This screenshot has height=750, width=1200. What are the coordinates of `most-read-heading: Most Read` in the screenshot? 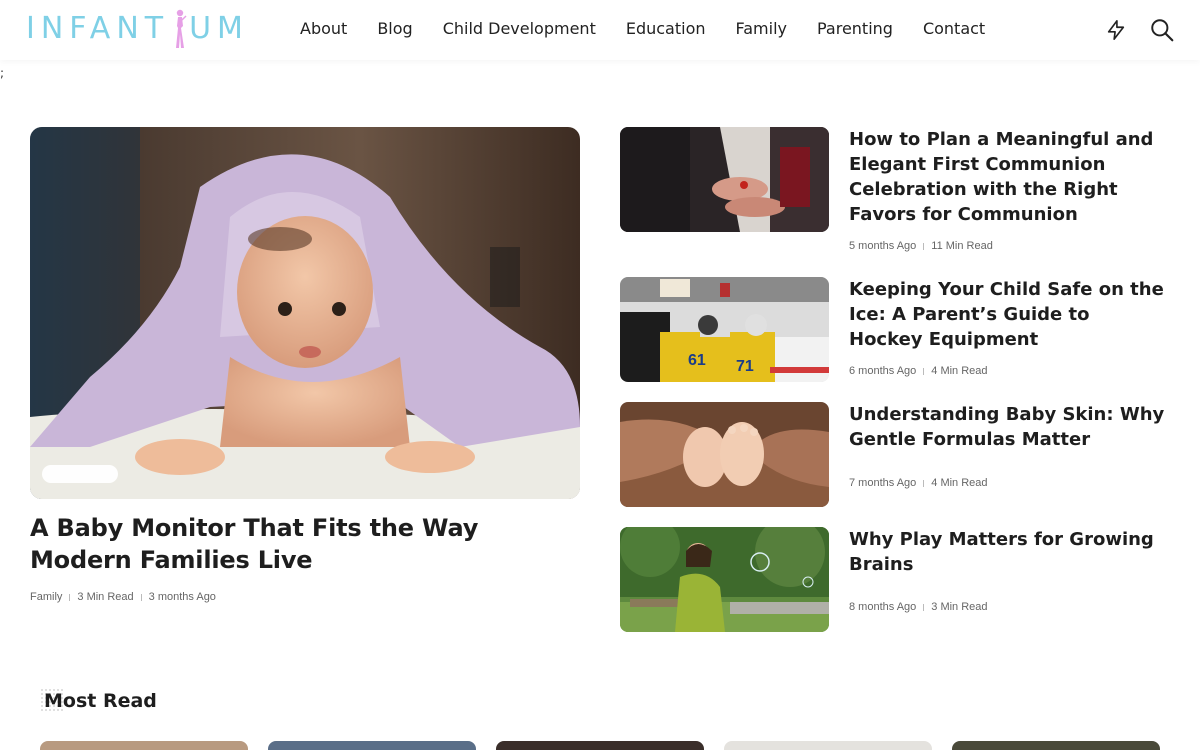 It's located at (100, 701).